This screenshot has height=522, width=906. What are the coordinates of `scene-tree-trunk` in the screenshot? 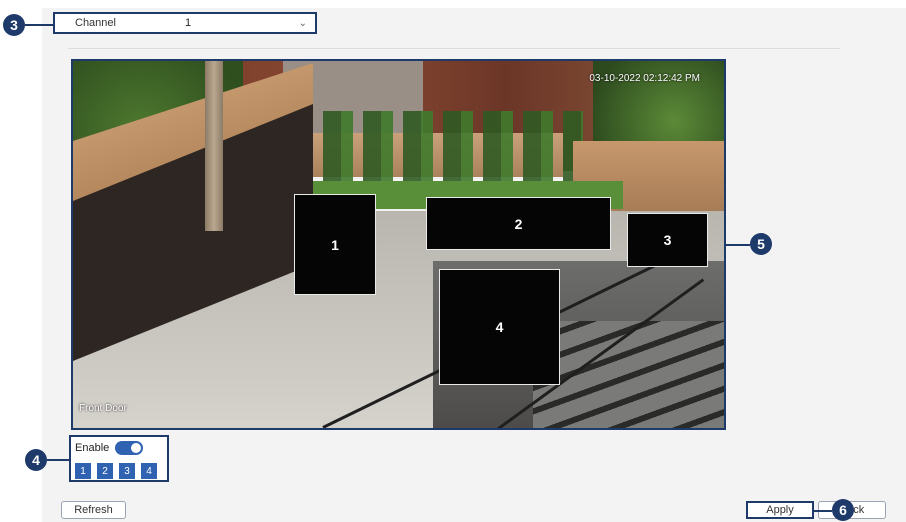 It's located at (214, 146).